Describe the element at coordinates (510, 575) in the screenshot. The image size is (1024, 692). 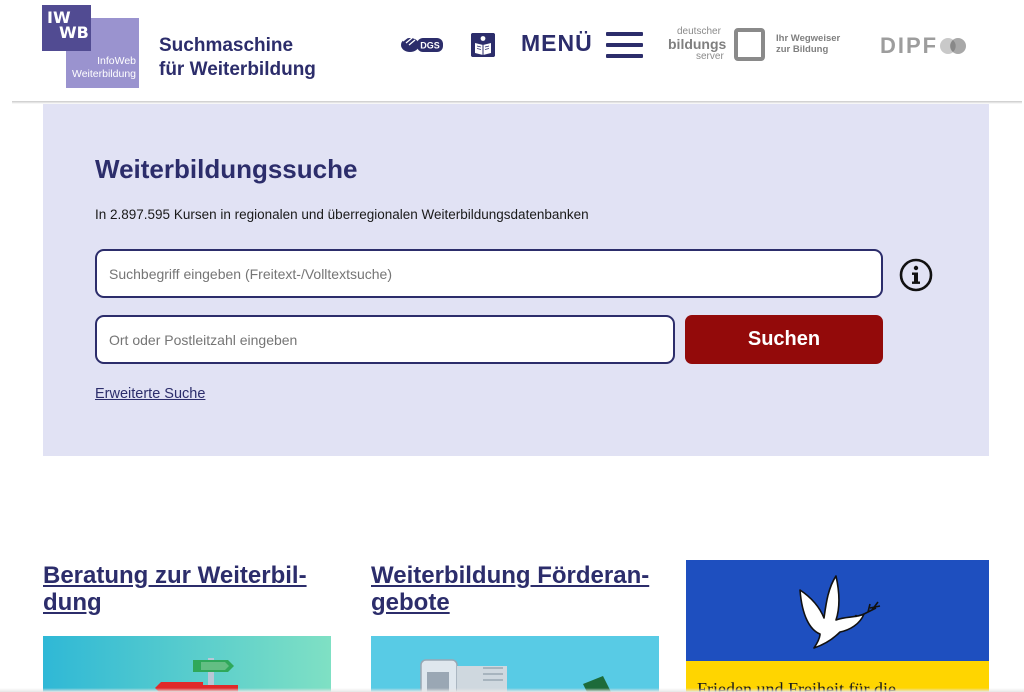
I see `teaser-foerderung-line1: Weiterbildung Förderan-` at that location.